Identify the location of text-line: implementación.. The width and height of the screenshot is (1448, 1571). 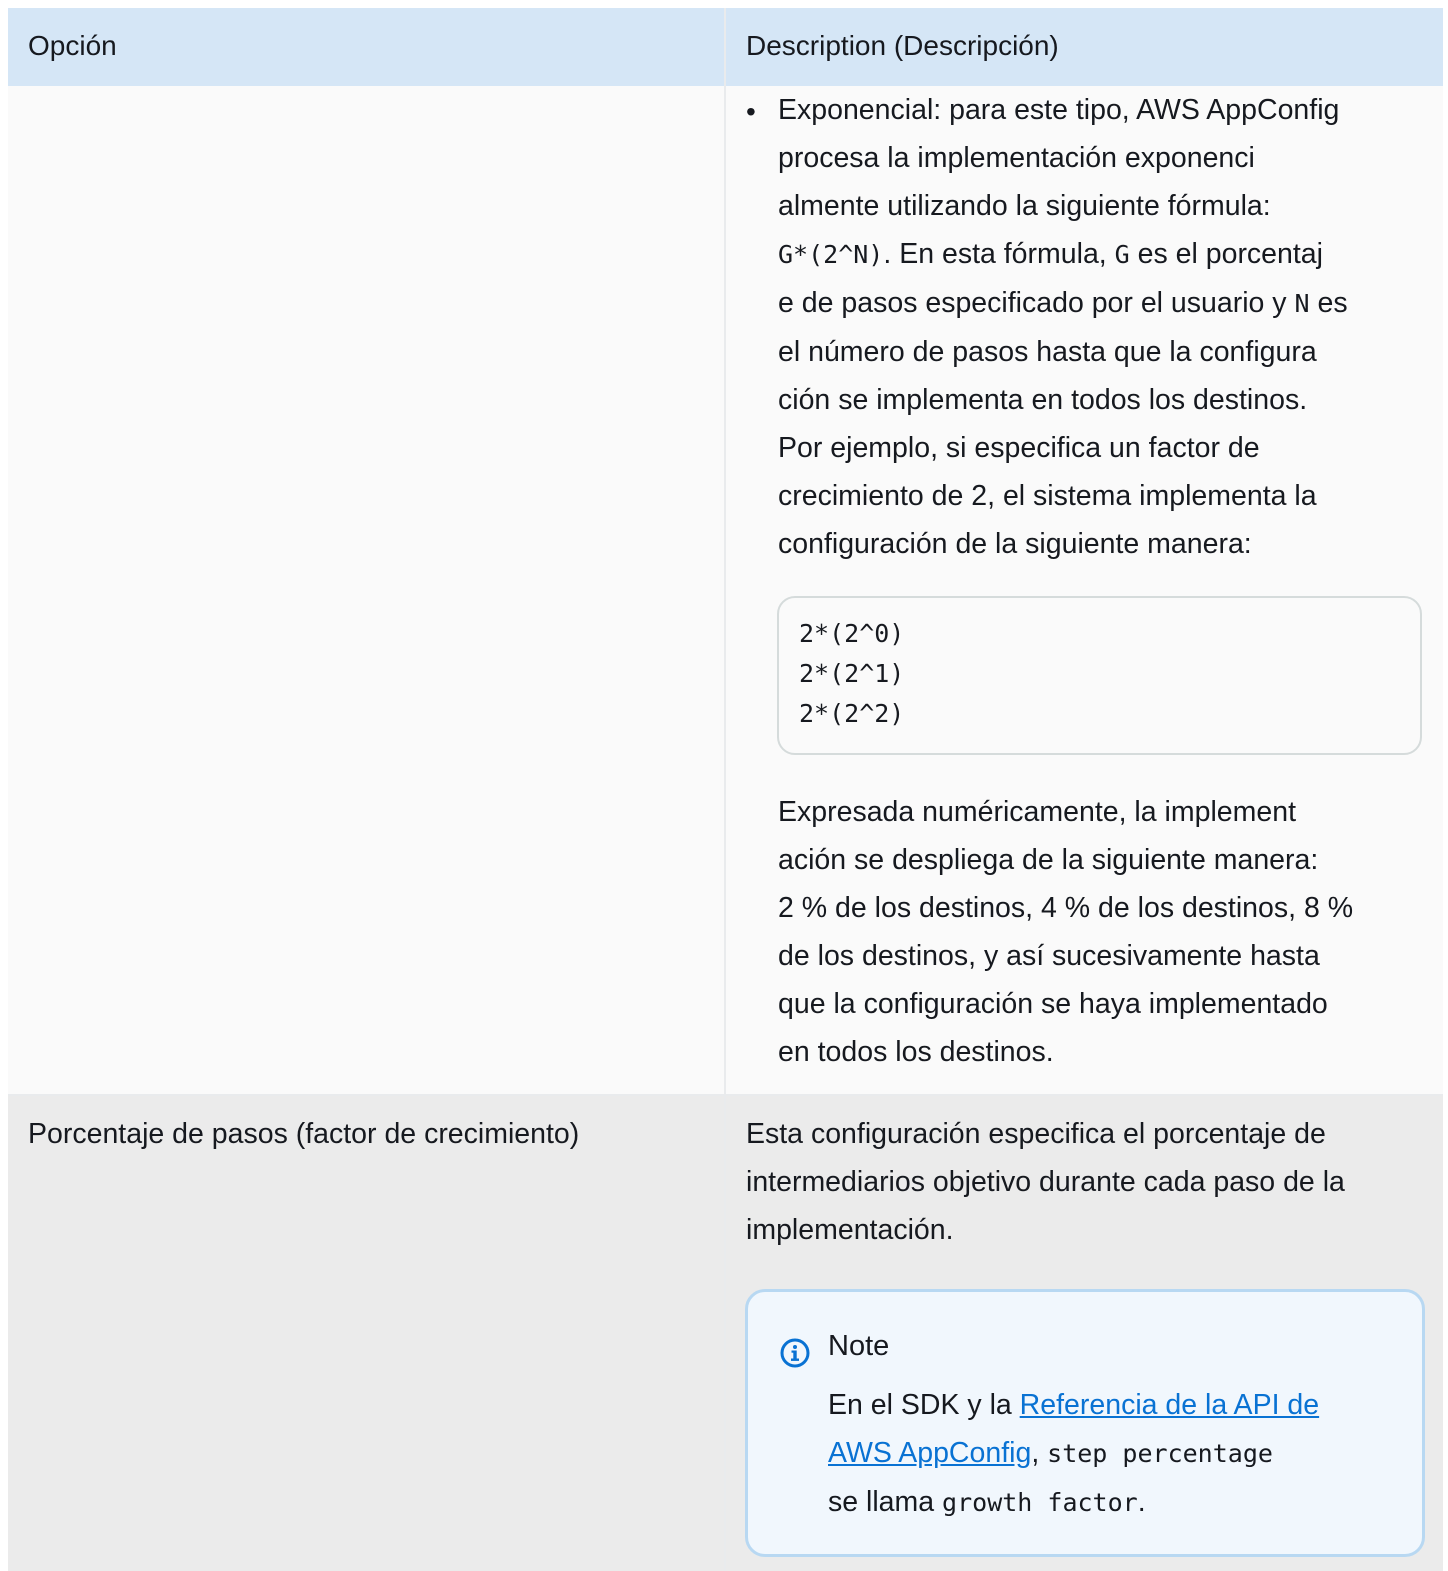
(850, 1230).